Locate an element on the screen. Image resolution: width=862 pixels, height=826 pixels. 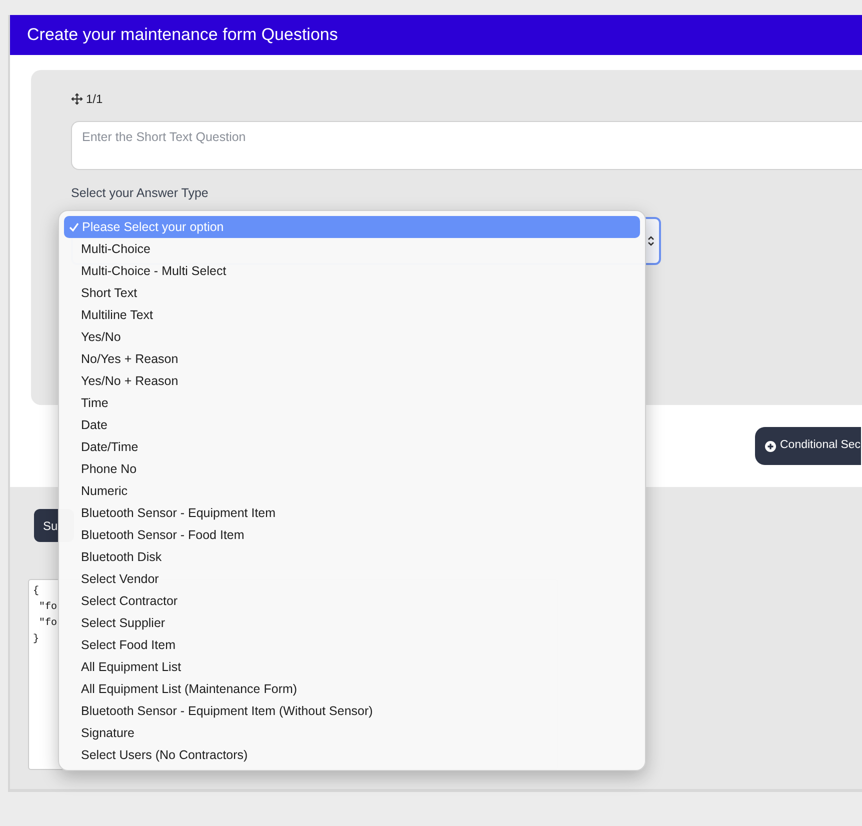
answer-type-label: Select your Answer Type is located at coordinates (140, 193).